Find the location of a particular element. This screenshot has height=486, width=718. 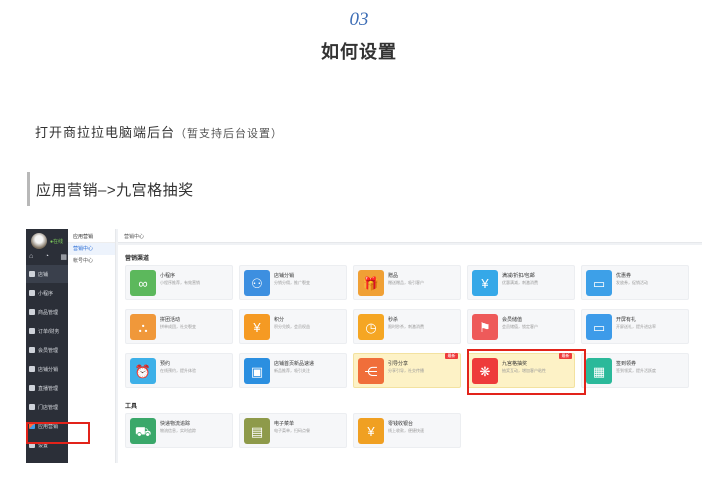

marketing-card: 🎁 赠品 赠送赠品，吸引客户 is located at coordinates (407, 282).